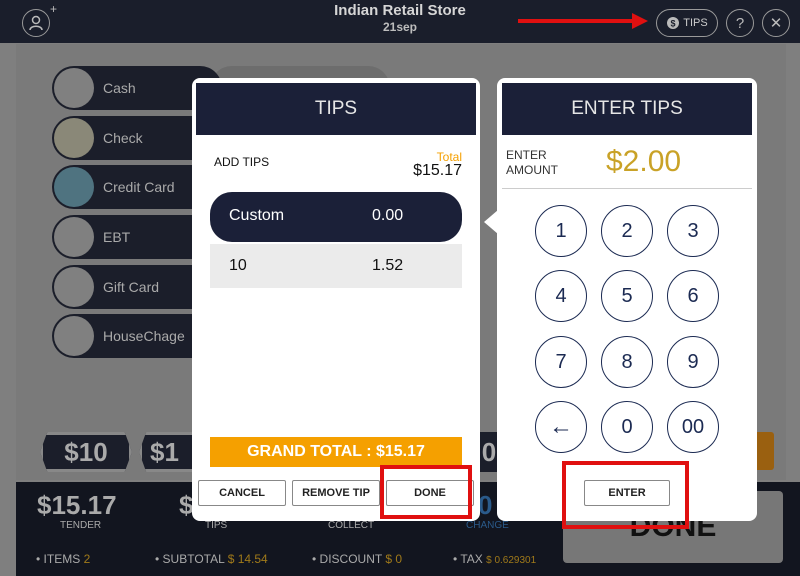 The width and height of the screenshot is (800, 576). I want to click on tip-option-10: 10 1.52, so click(336, 266).